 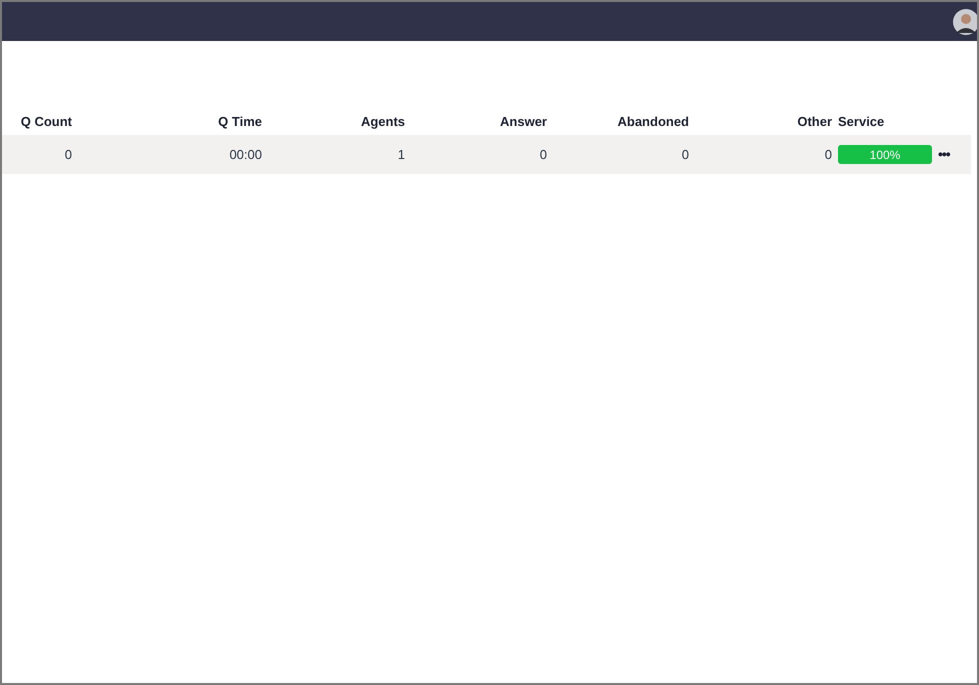 What do you see at coordinates (885, 155) in the screenshot?
I see `service-percentage: 100%` at bounding box center [885, 155].